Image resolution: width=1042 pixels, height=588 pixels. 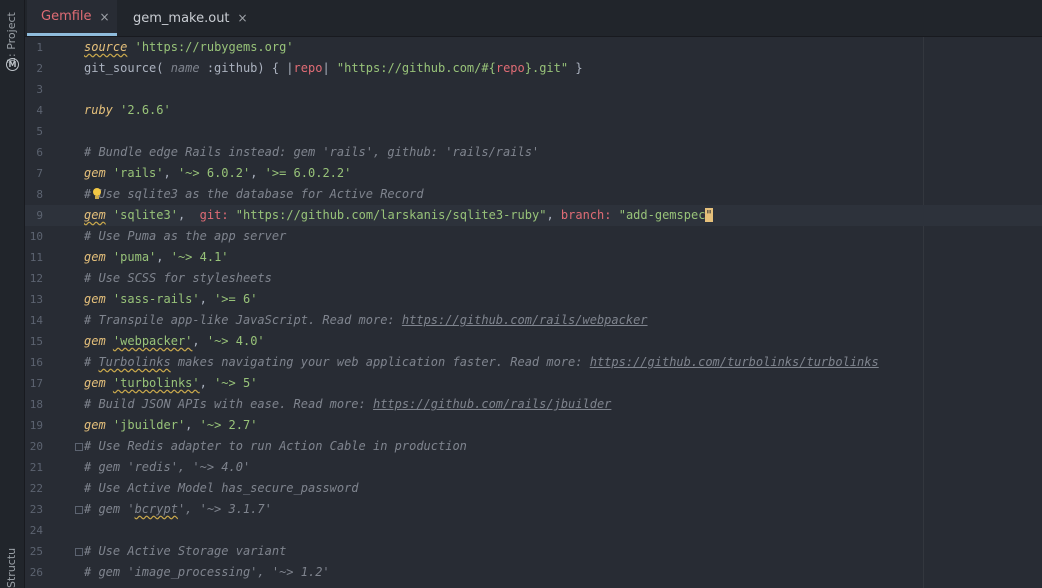 I want to click on line-number: 1, so click(x=39, y=47).